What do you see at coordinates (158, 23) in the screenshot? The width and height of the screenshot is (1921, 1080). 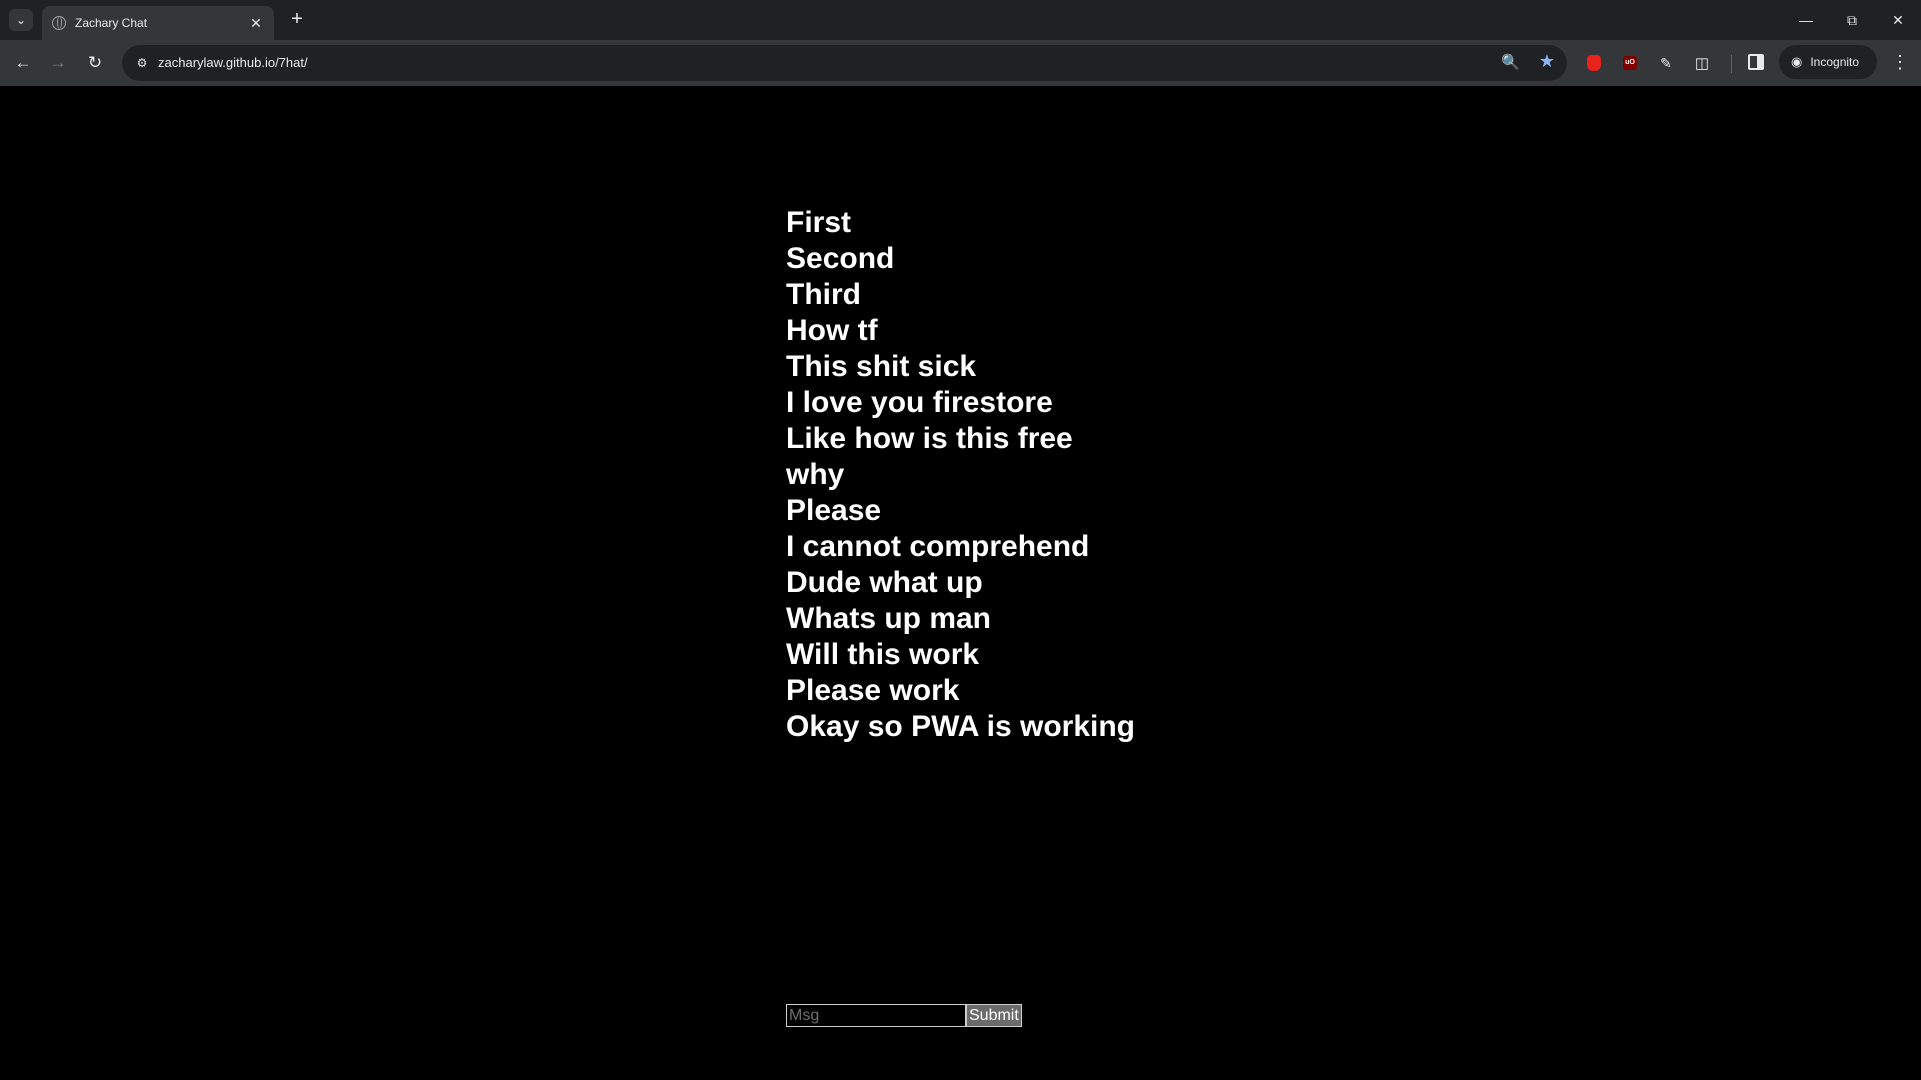 I see `tab-active: Zachary Chat ✕` at bounding box center [158, 23].